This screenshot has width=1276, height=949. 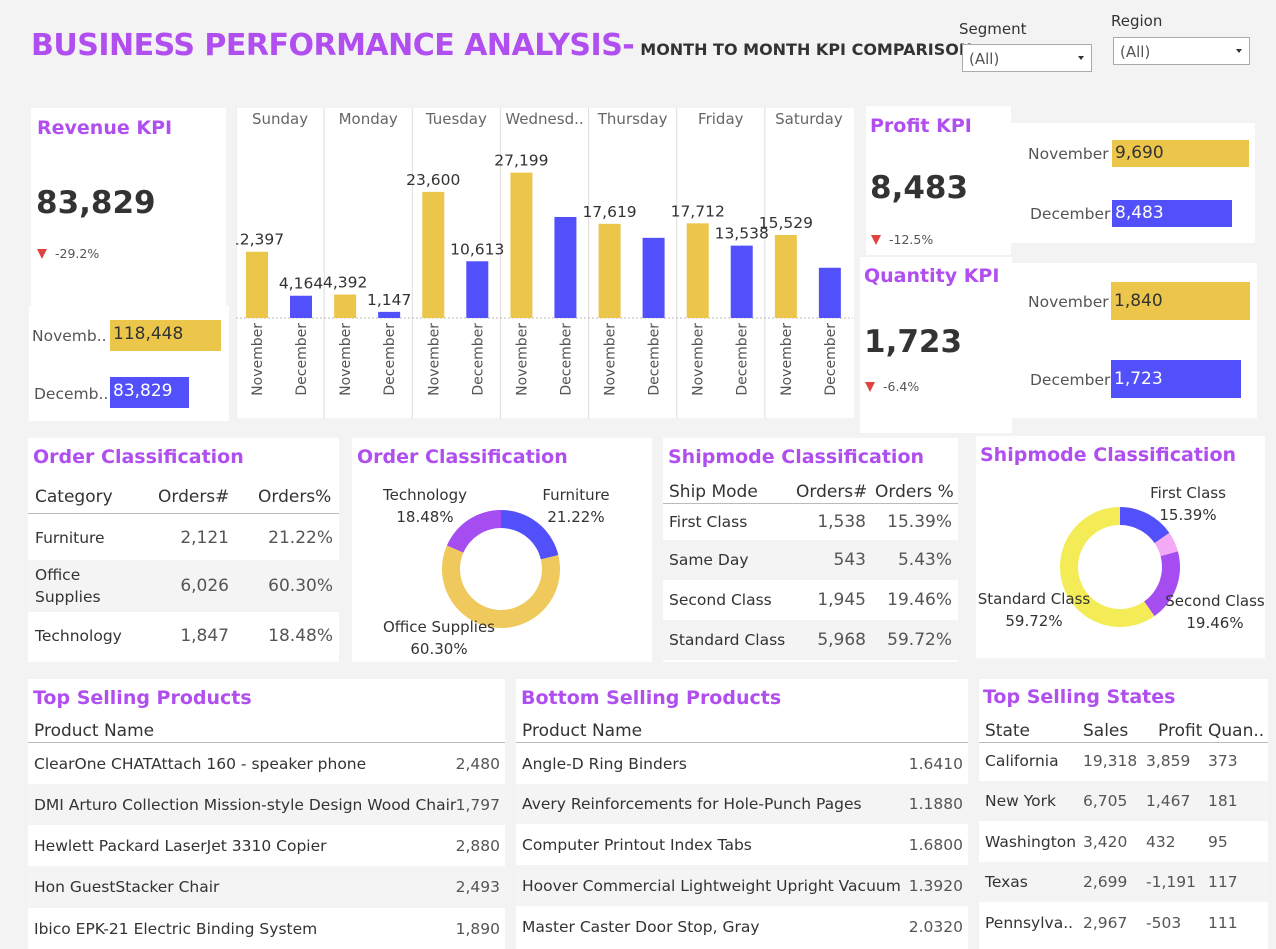 What do you see at coordinates (1068, 154) in the screenshot?
I see `profit-bar-label-nov: November` at bounding box center [1068, 154].